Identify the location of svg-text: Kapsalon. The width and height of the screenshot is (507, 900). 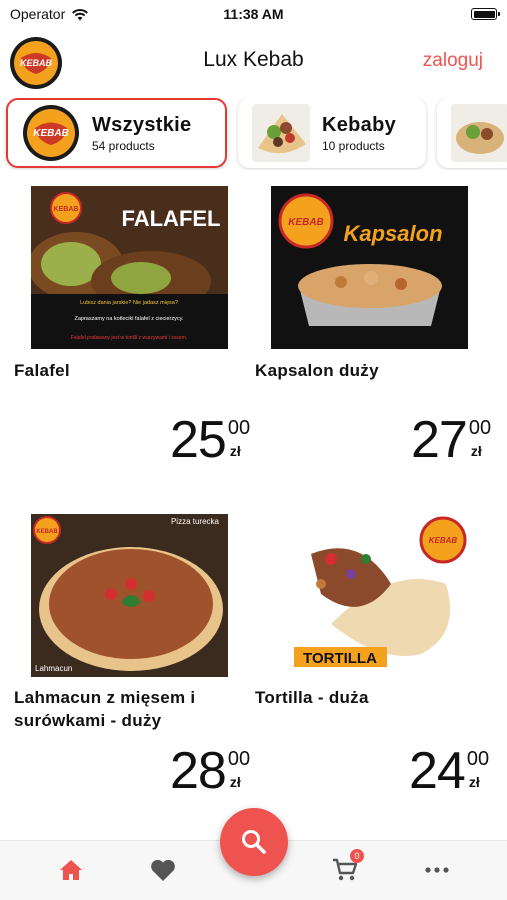
(392, 233).